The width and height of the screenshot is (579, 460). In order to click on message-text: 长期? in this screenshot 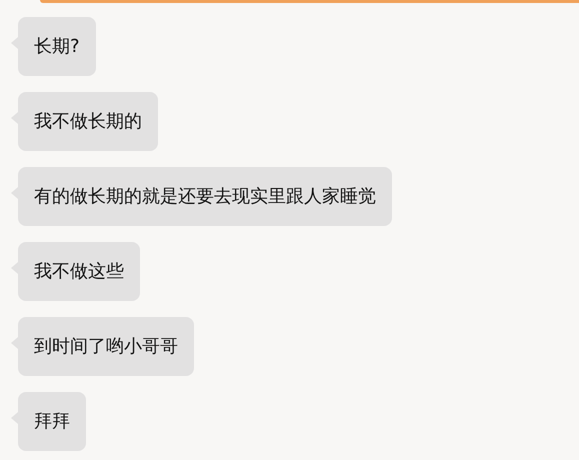, I will do `click(57, 46)`.